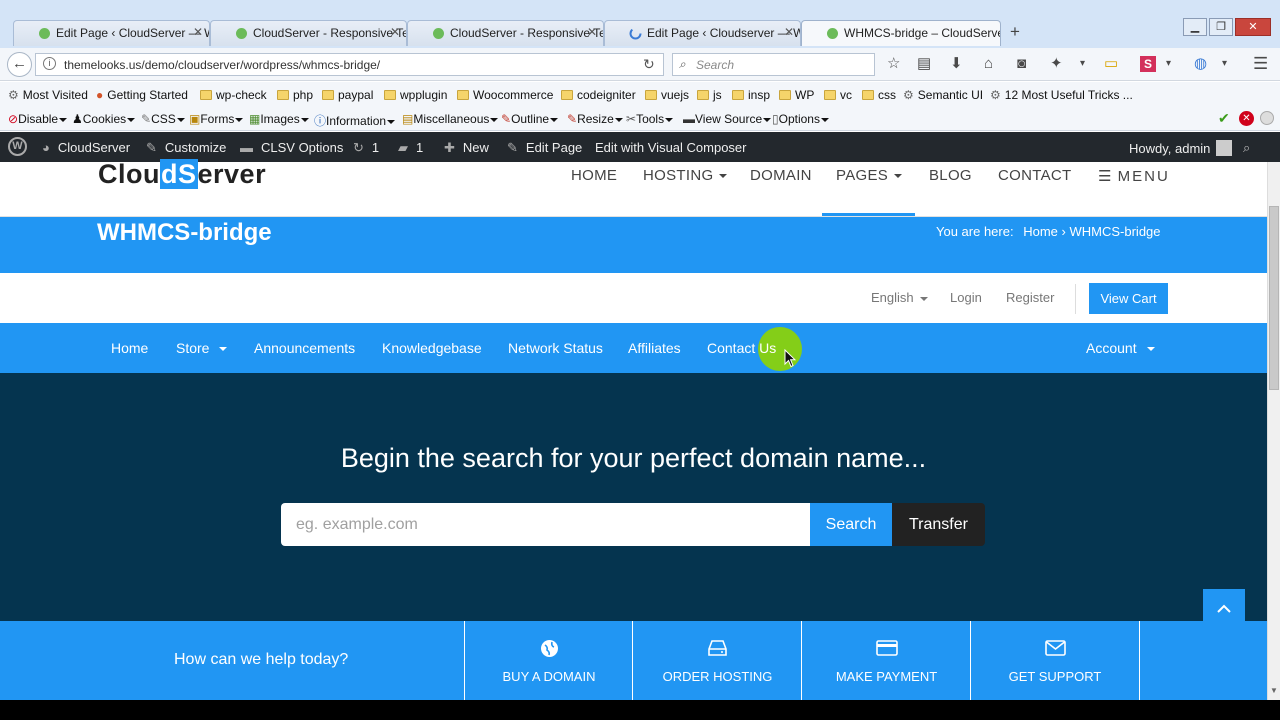 The width and height of the screenshot is (1280, 720). I want to click on bookmark-folder: js, so click(709, 95).